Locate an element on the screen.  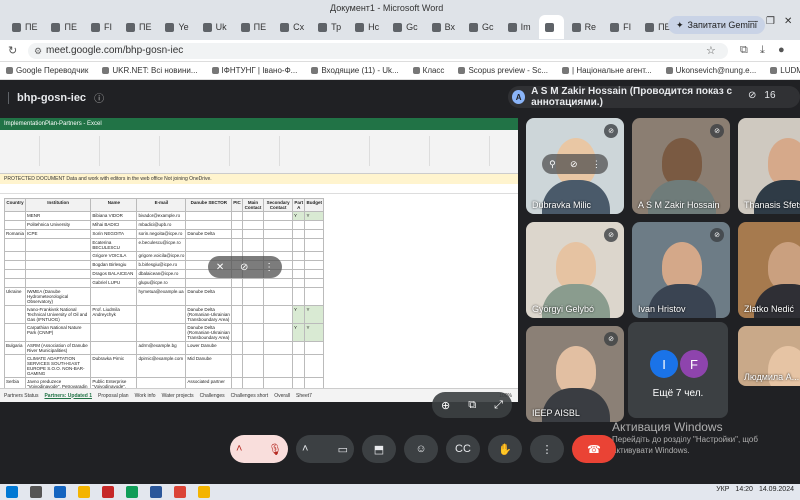
chrome-icon is located at coordinates (204, 492).